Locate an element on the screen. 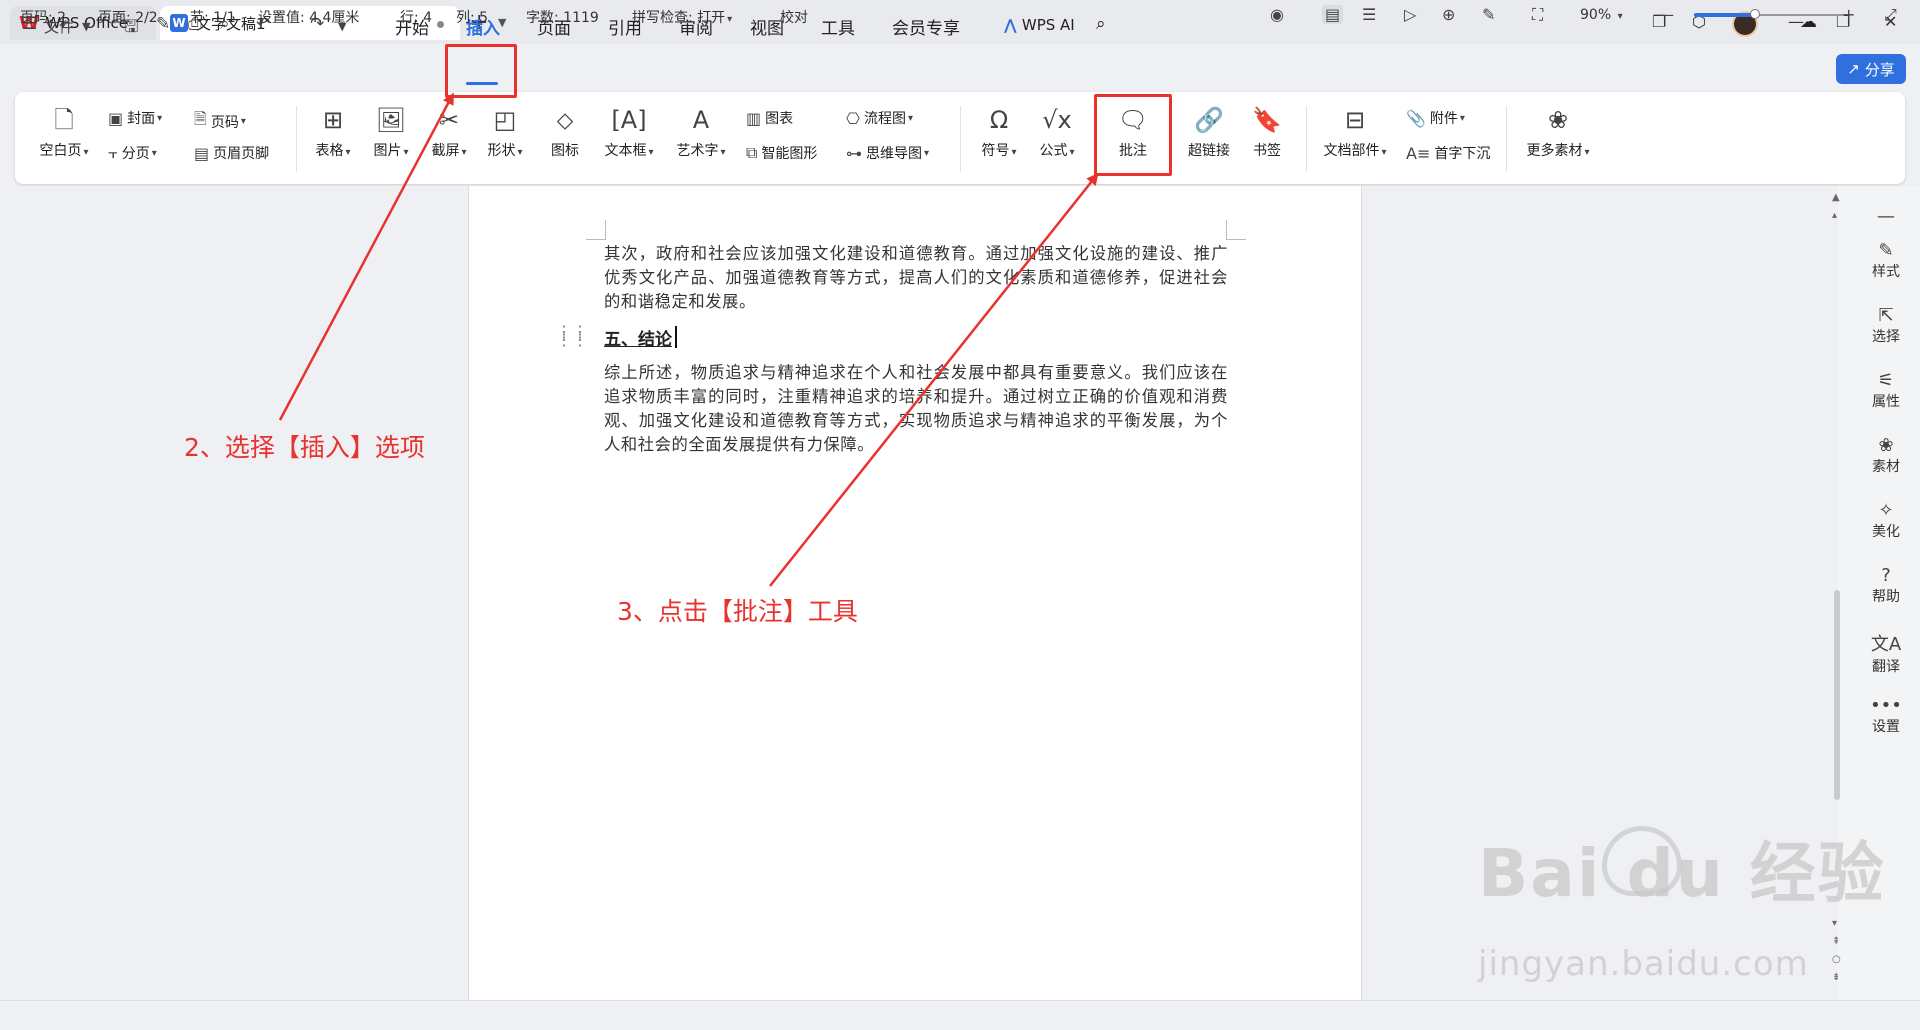 This screenshot has width=1920, height=1030. shape-button: ◰ 形状 ▾ is located at coordinates (505, 132).